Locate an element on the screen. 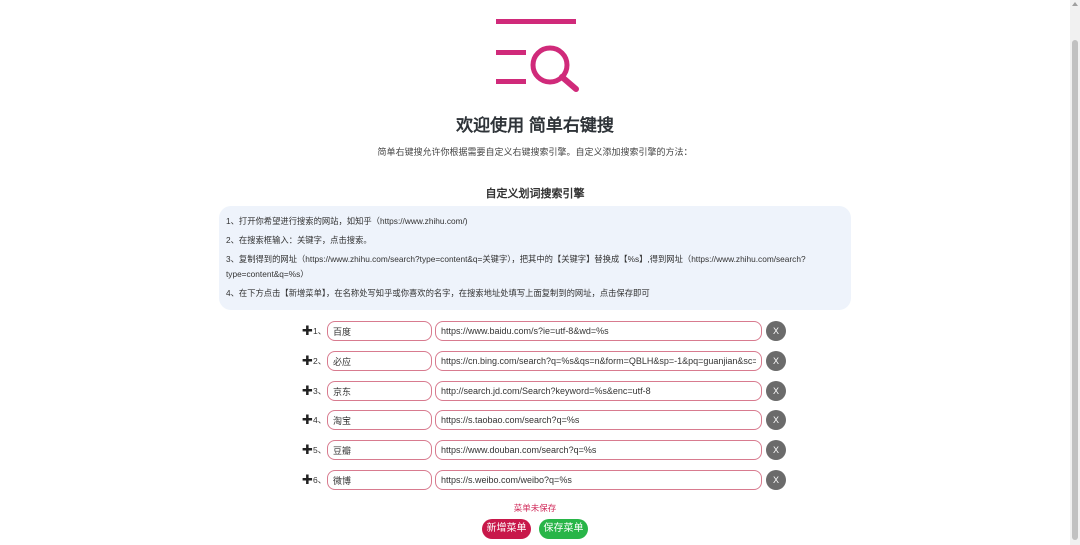 This screenshot has width=1080, height=545. save-status-text: 菜单未保存 is located at coordinates (535, 508).